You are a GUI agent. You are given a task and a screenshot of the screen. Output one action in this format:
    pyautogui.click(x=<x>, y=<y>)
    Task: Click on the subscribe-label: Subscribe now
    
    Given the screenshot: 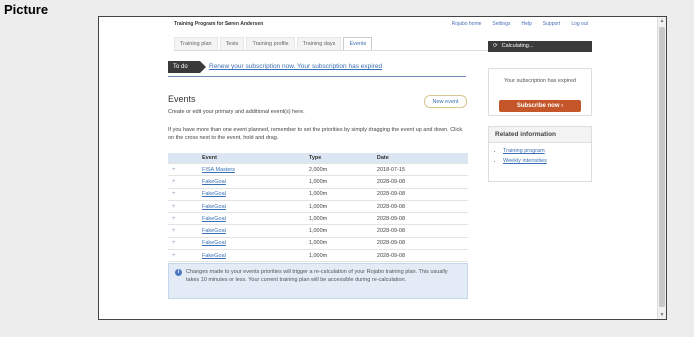 What is the action you would take?
    pyautogui.click(x=538, y=106)
    